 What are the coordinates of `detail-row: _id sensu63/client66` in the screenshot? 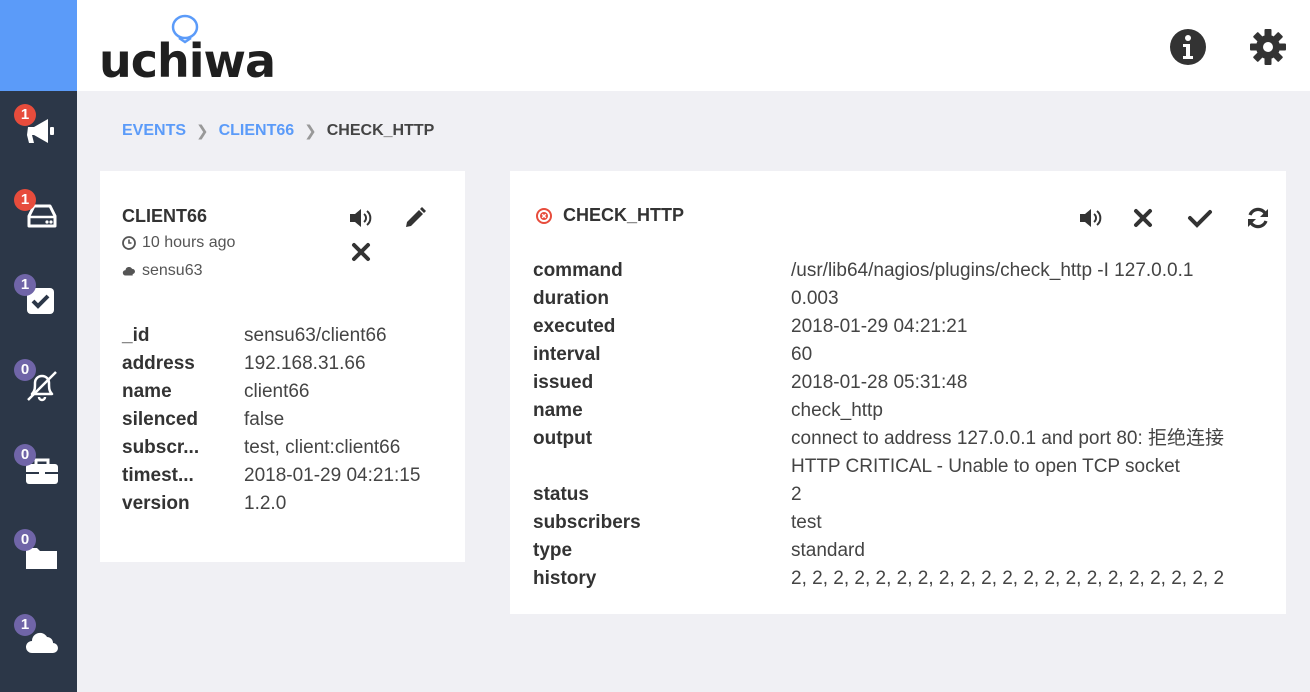 It's located at (271, 336).